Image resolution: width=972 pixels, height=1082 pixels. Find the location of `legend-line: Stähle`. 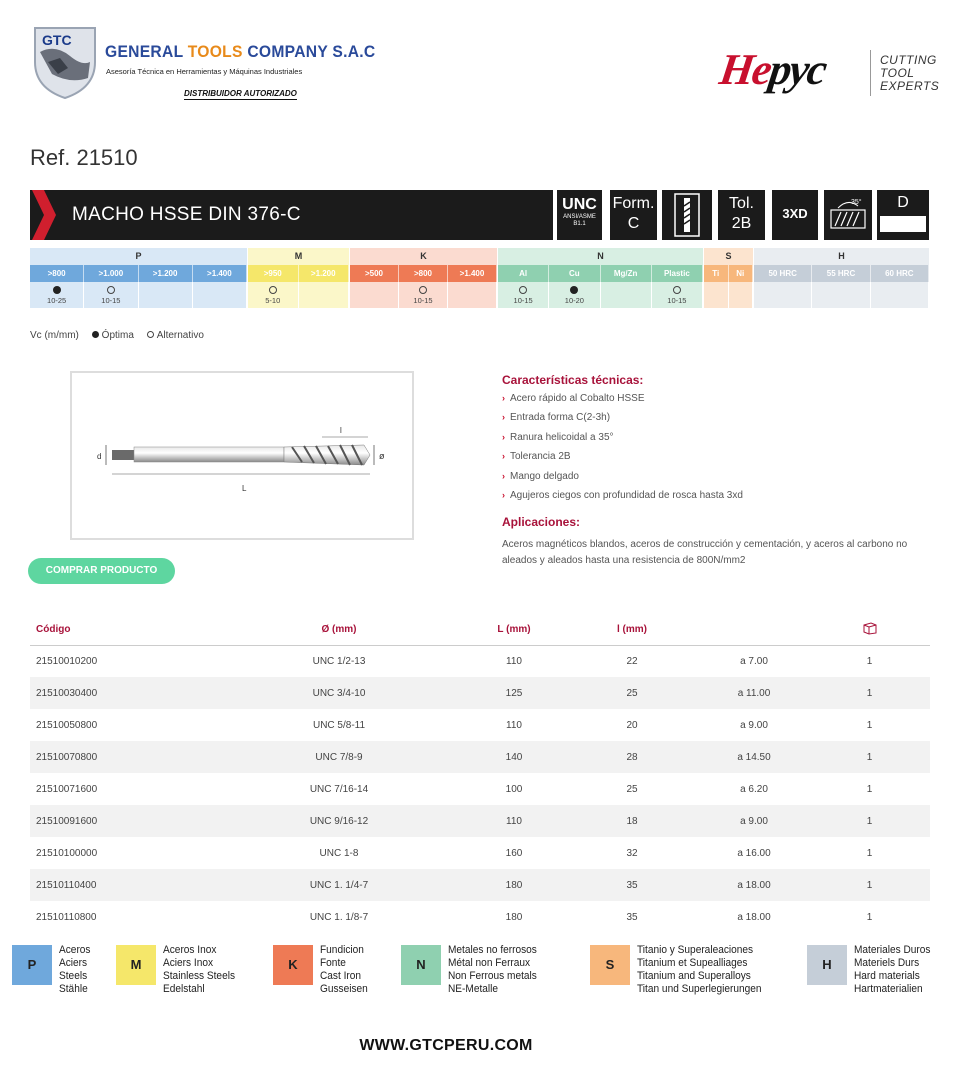

legend-line: Stähle is located at coordinates (73, 989).